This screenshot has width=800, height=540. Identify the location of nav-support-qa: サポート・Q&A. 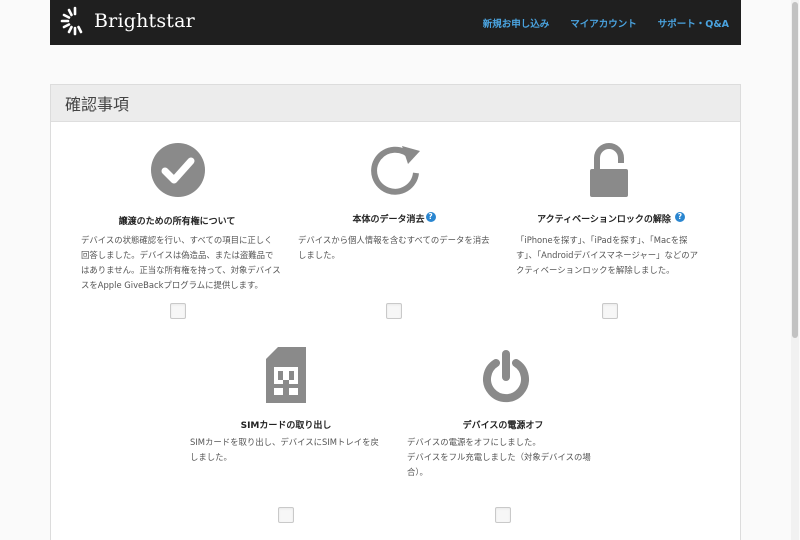
(693, 23).